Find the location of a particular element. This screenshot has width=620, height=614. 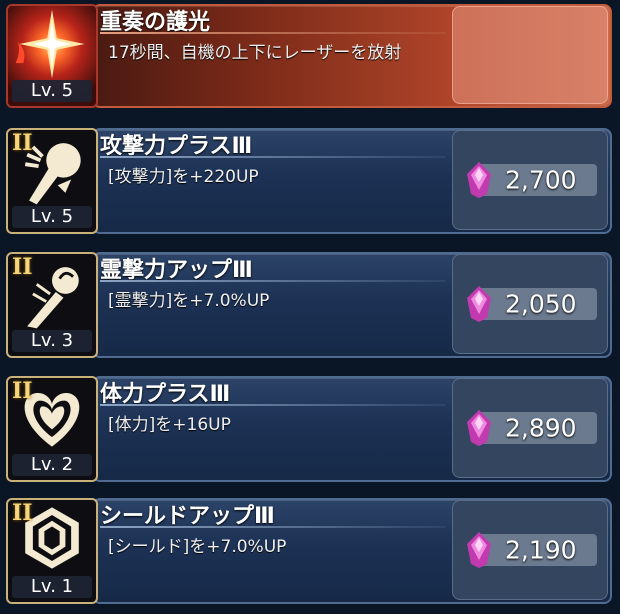

skill-description: 17秒間、自機の上下にレーザーを放射 is located at coordinates (255, 53).